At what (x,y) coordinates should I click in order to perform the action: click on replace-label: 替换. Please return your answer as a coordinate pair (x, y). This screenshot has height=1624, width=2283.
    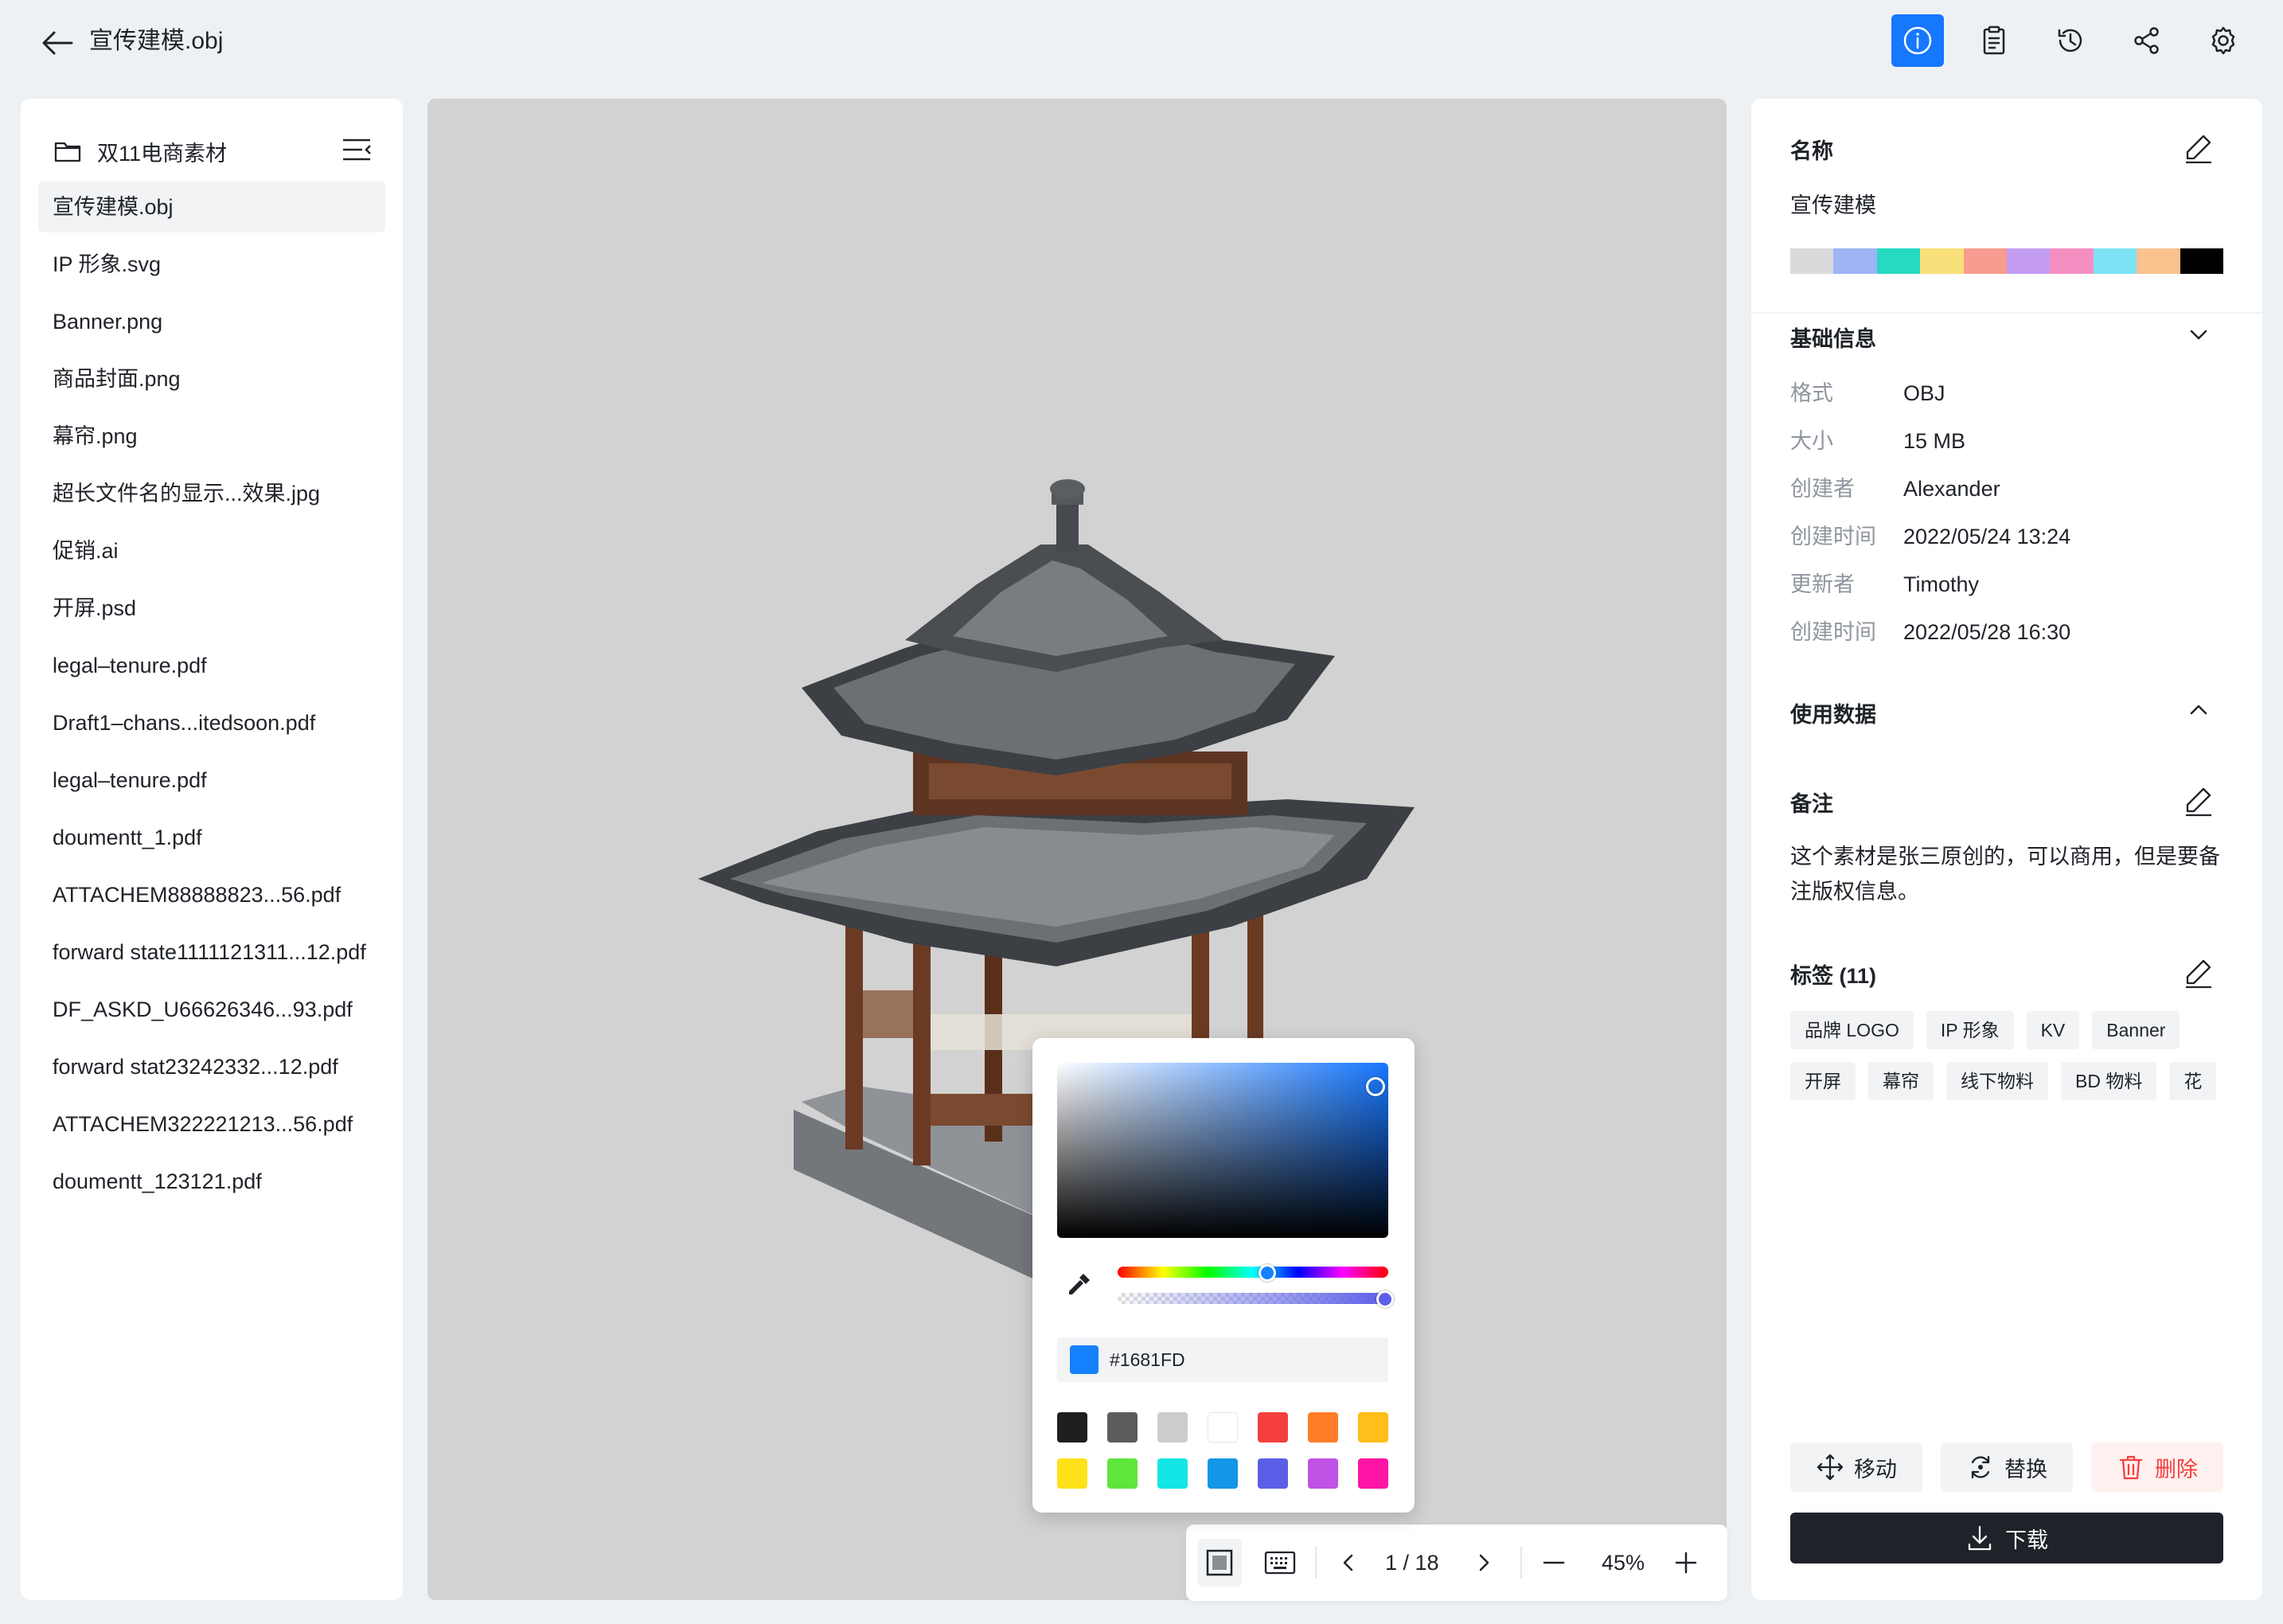
    Looking at the image, I should click on (2025, 1469).